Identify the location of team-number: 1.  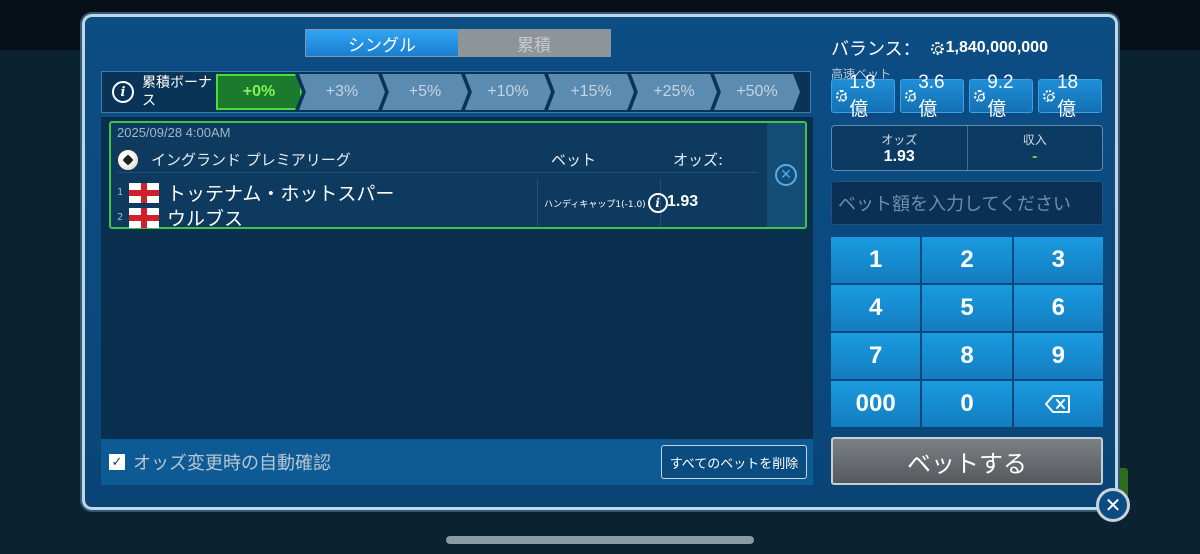
(120, 192).